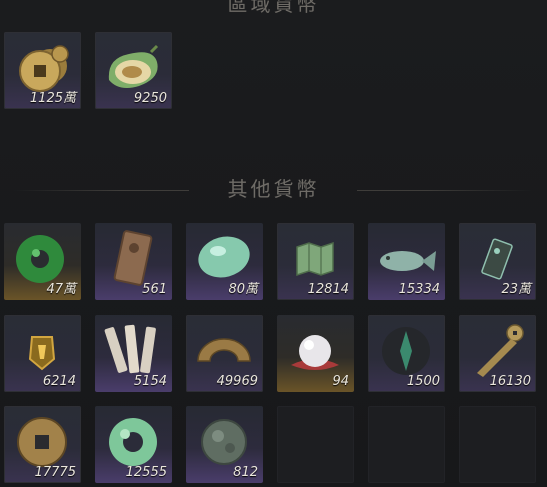 The image size is (547, 487). What do you see at coordinates (150, 381) in the screenshot?
I see `item-quantity: 5154` at bounding box center [150, 381].